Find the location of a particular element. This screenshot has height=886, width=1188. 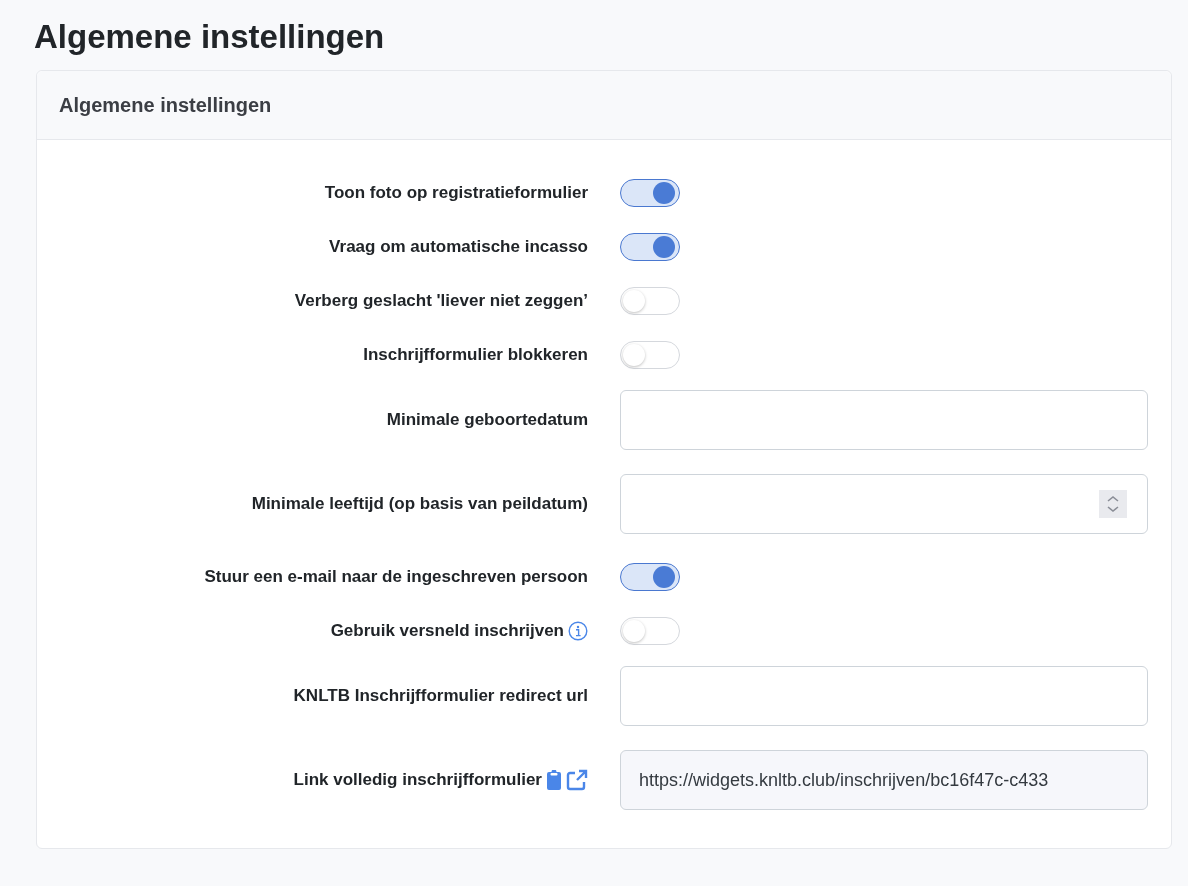

clipboard-icon is located at coordinates (554, 780).